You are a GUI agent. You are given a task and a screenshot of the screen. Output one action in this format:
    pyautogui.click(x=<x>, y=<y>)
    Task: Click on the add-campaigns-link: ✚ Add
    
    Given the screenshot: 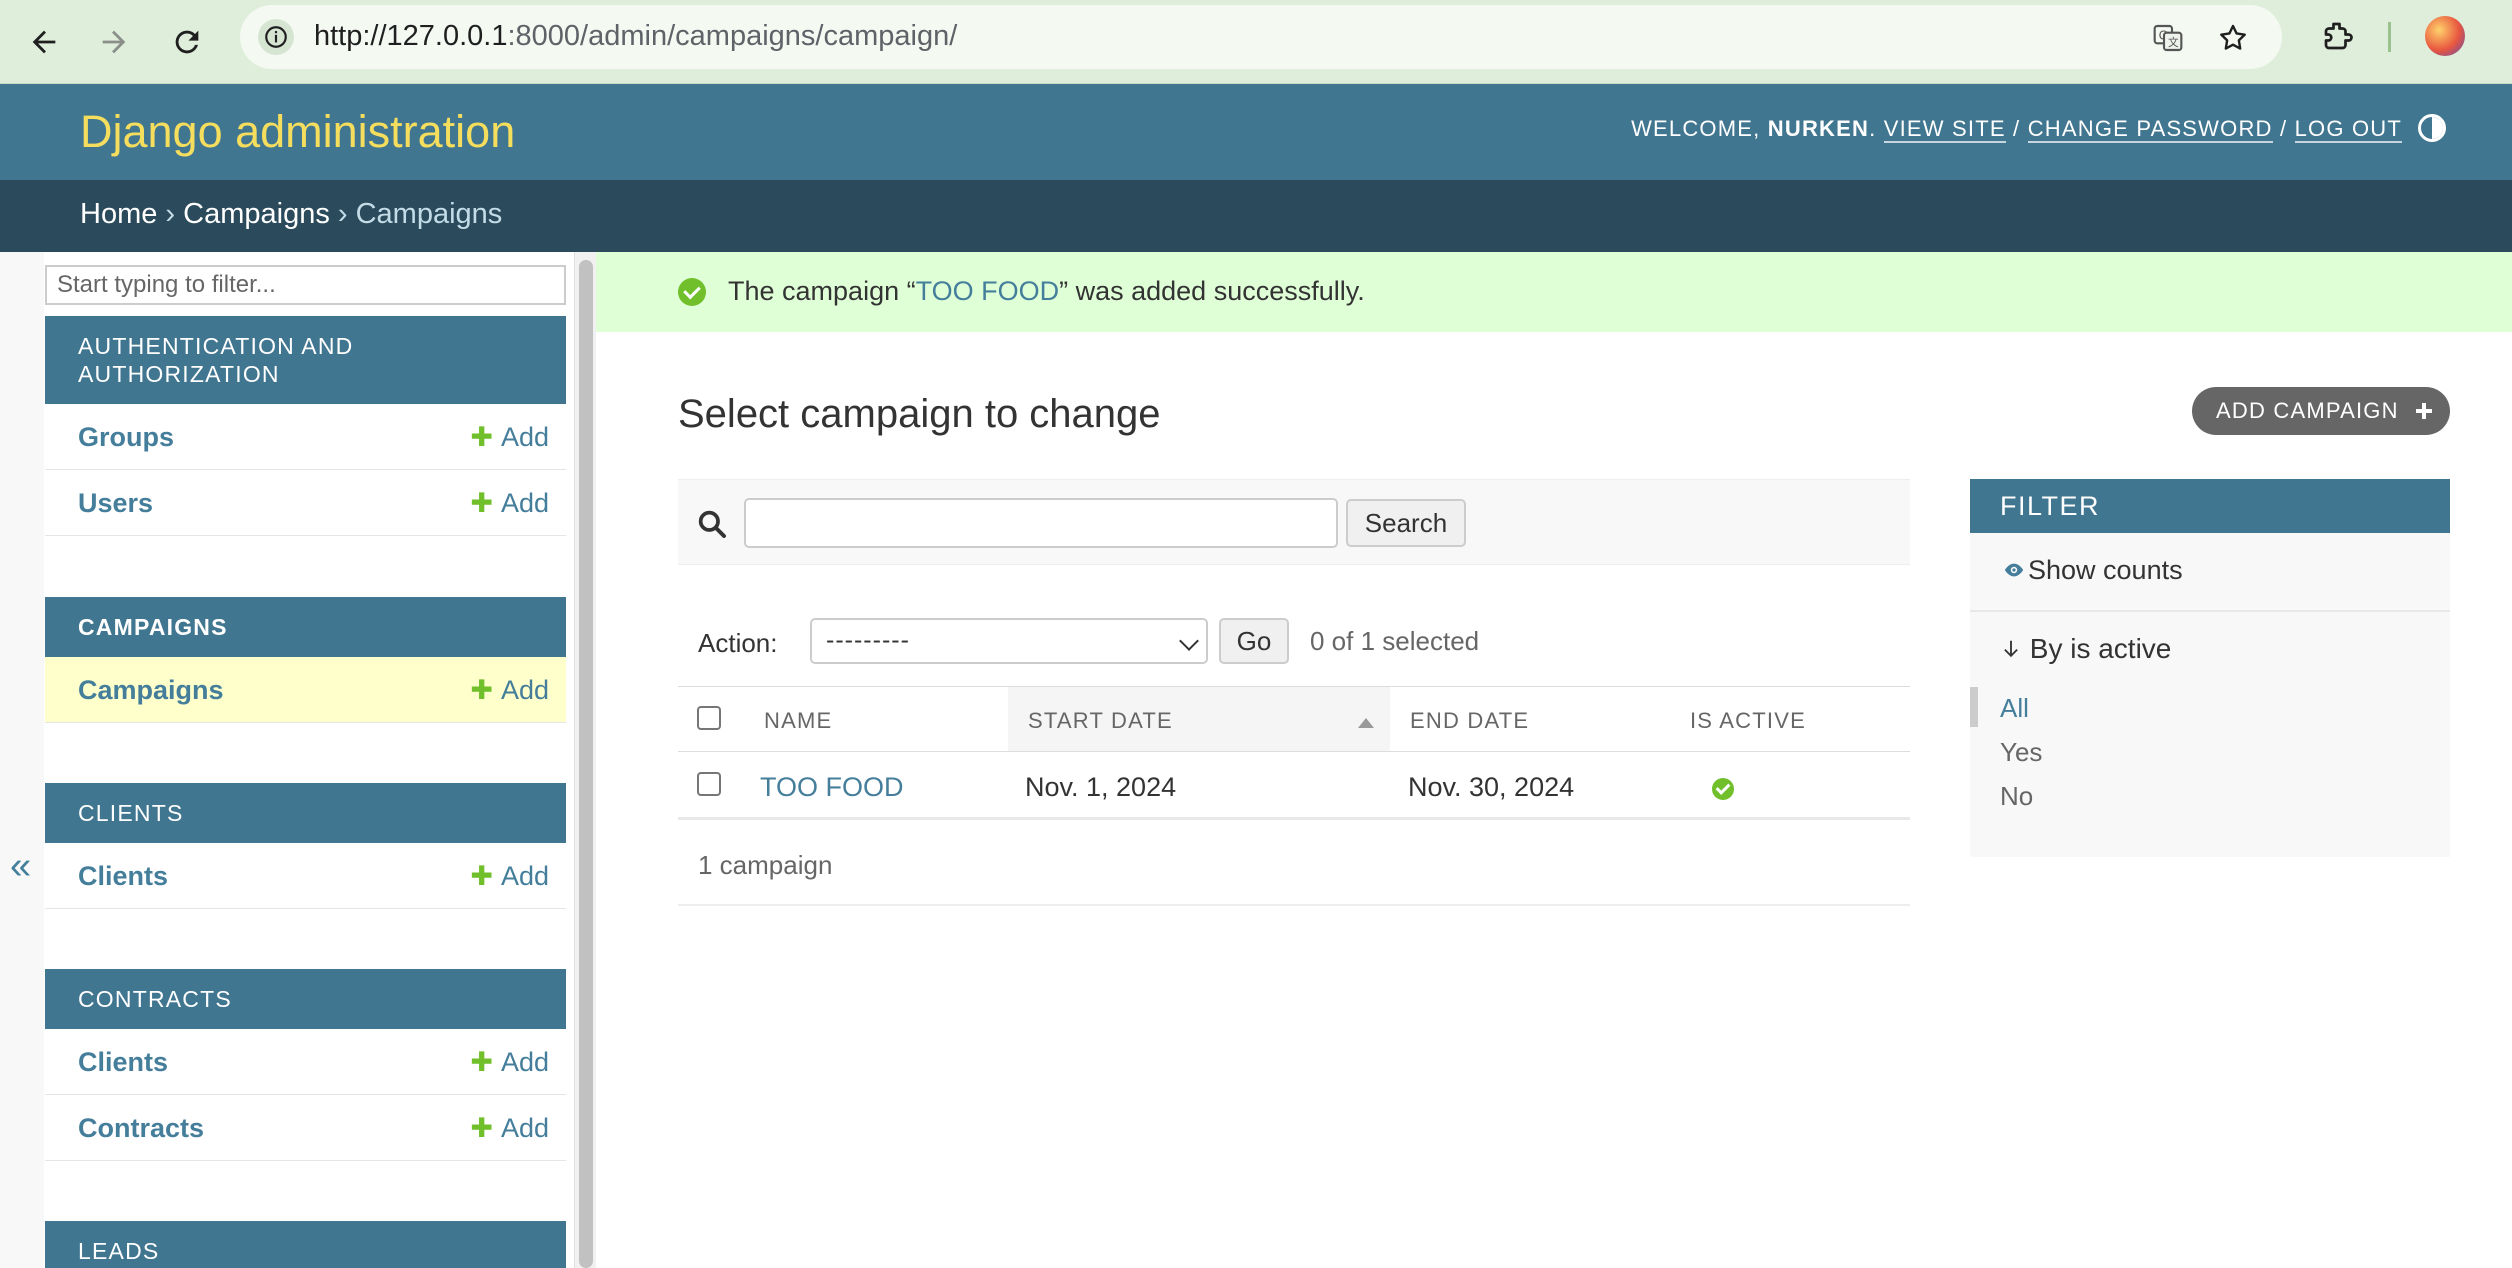 What is the action you would take?
    pyautogui.click(x=509, y=690)
    